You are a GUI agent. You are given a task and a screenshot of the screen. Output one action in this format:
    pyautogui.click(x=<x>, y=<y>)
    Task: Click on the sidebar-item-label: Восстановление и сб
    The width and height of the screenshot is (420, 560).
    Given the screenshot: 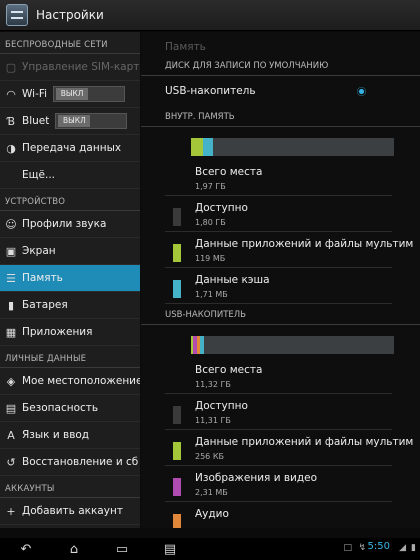 What is the action you would take?
    pyautogui.click(x=80, y=462)
    